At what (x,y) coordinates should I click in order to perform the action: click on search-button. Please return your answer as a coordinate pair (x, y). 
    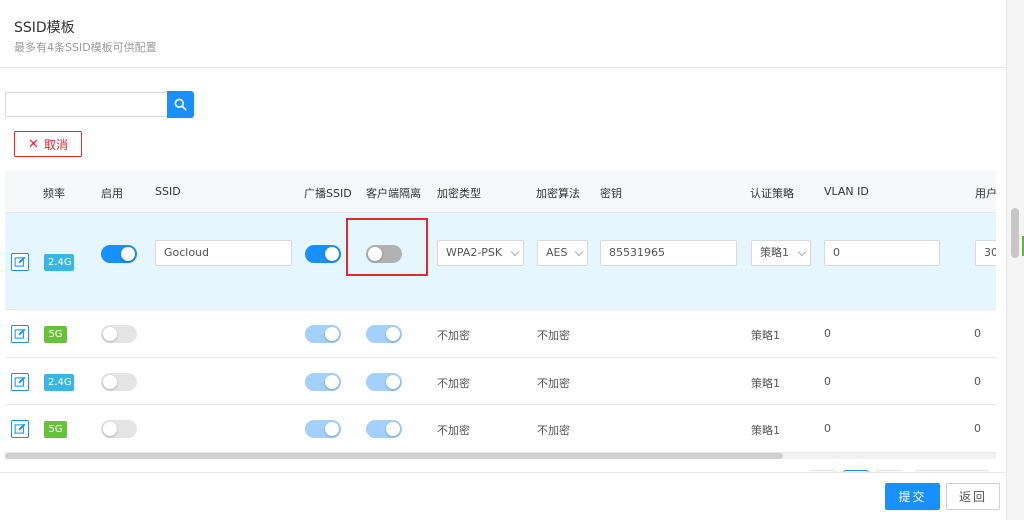
    Looking at the image, I should click on (180, 104).